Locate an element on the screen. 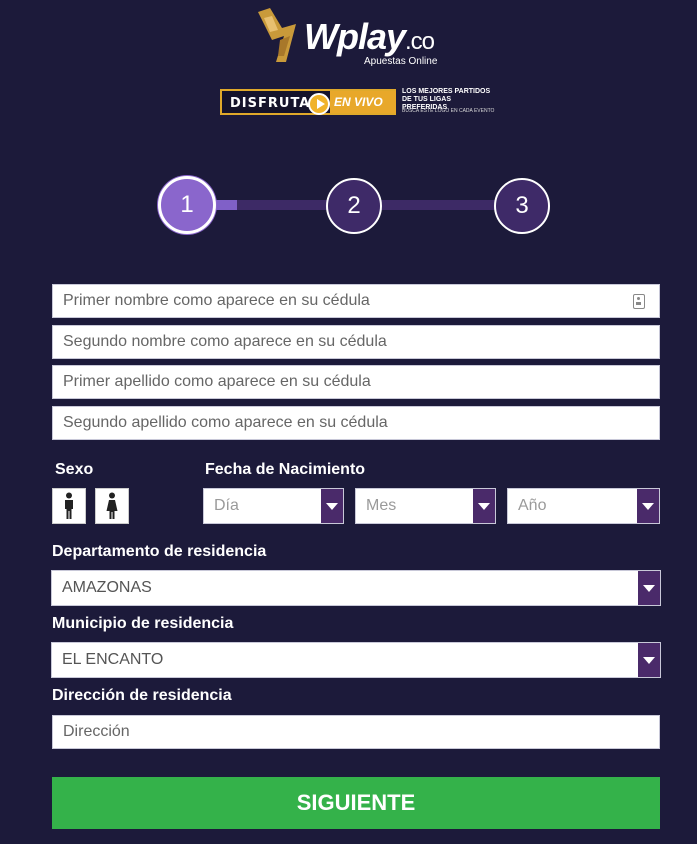 This screenshot has height=844, width=697. first-surname-input is located at coordinates (356, 382).